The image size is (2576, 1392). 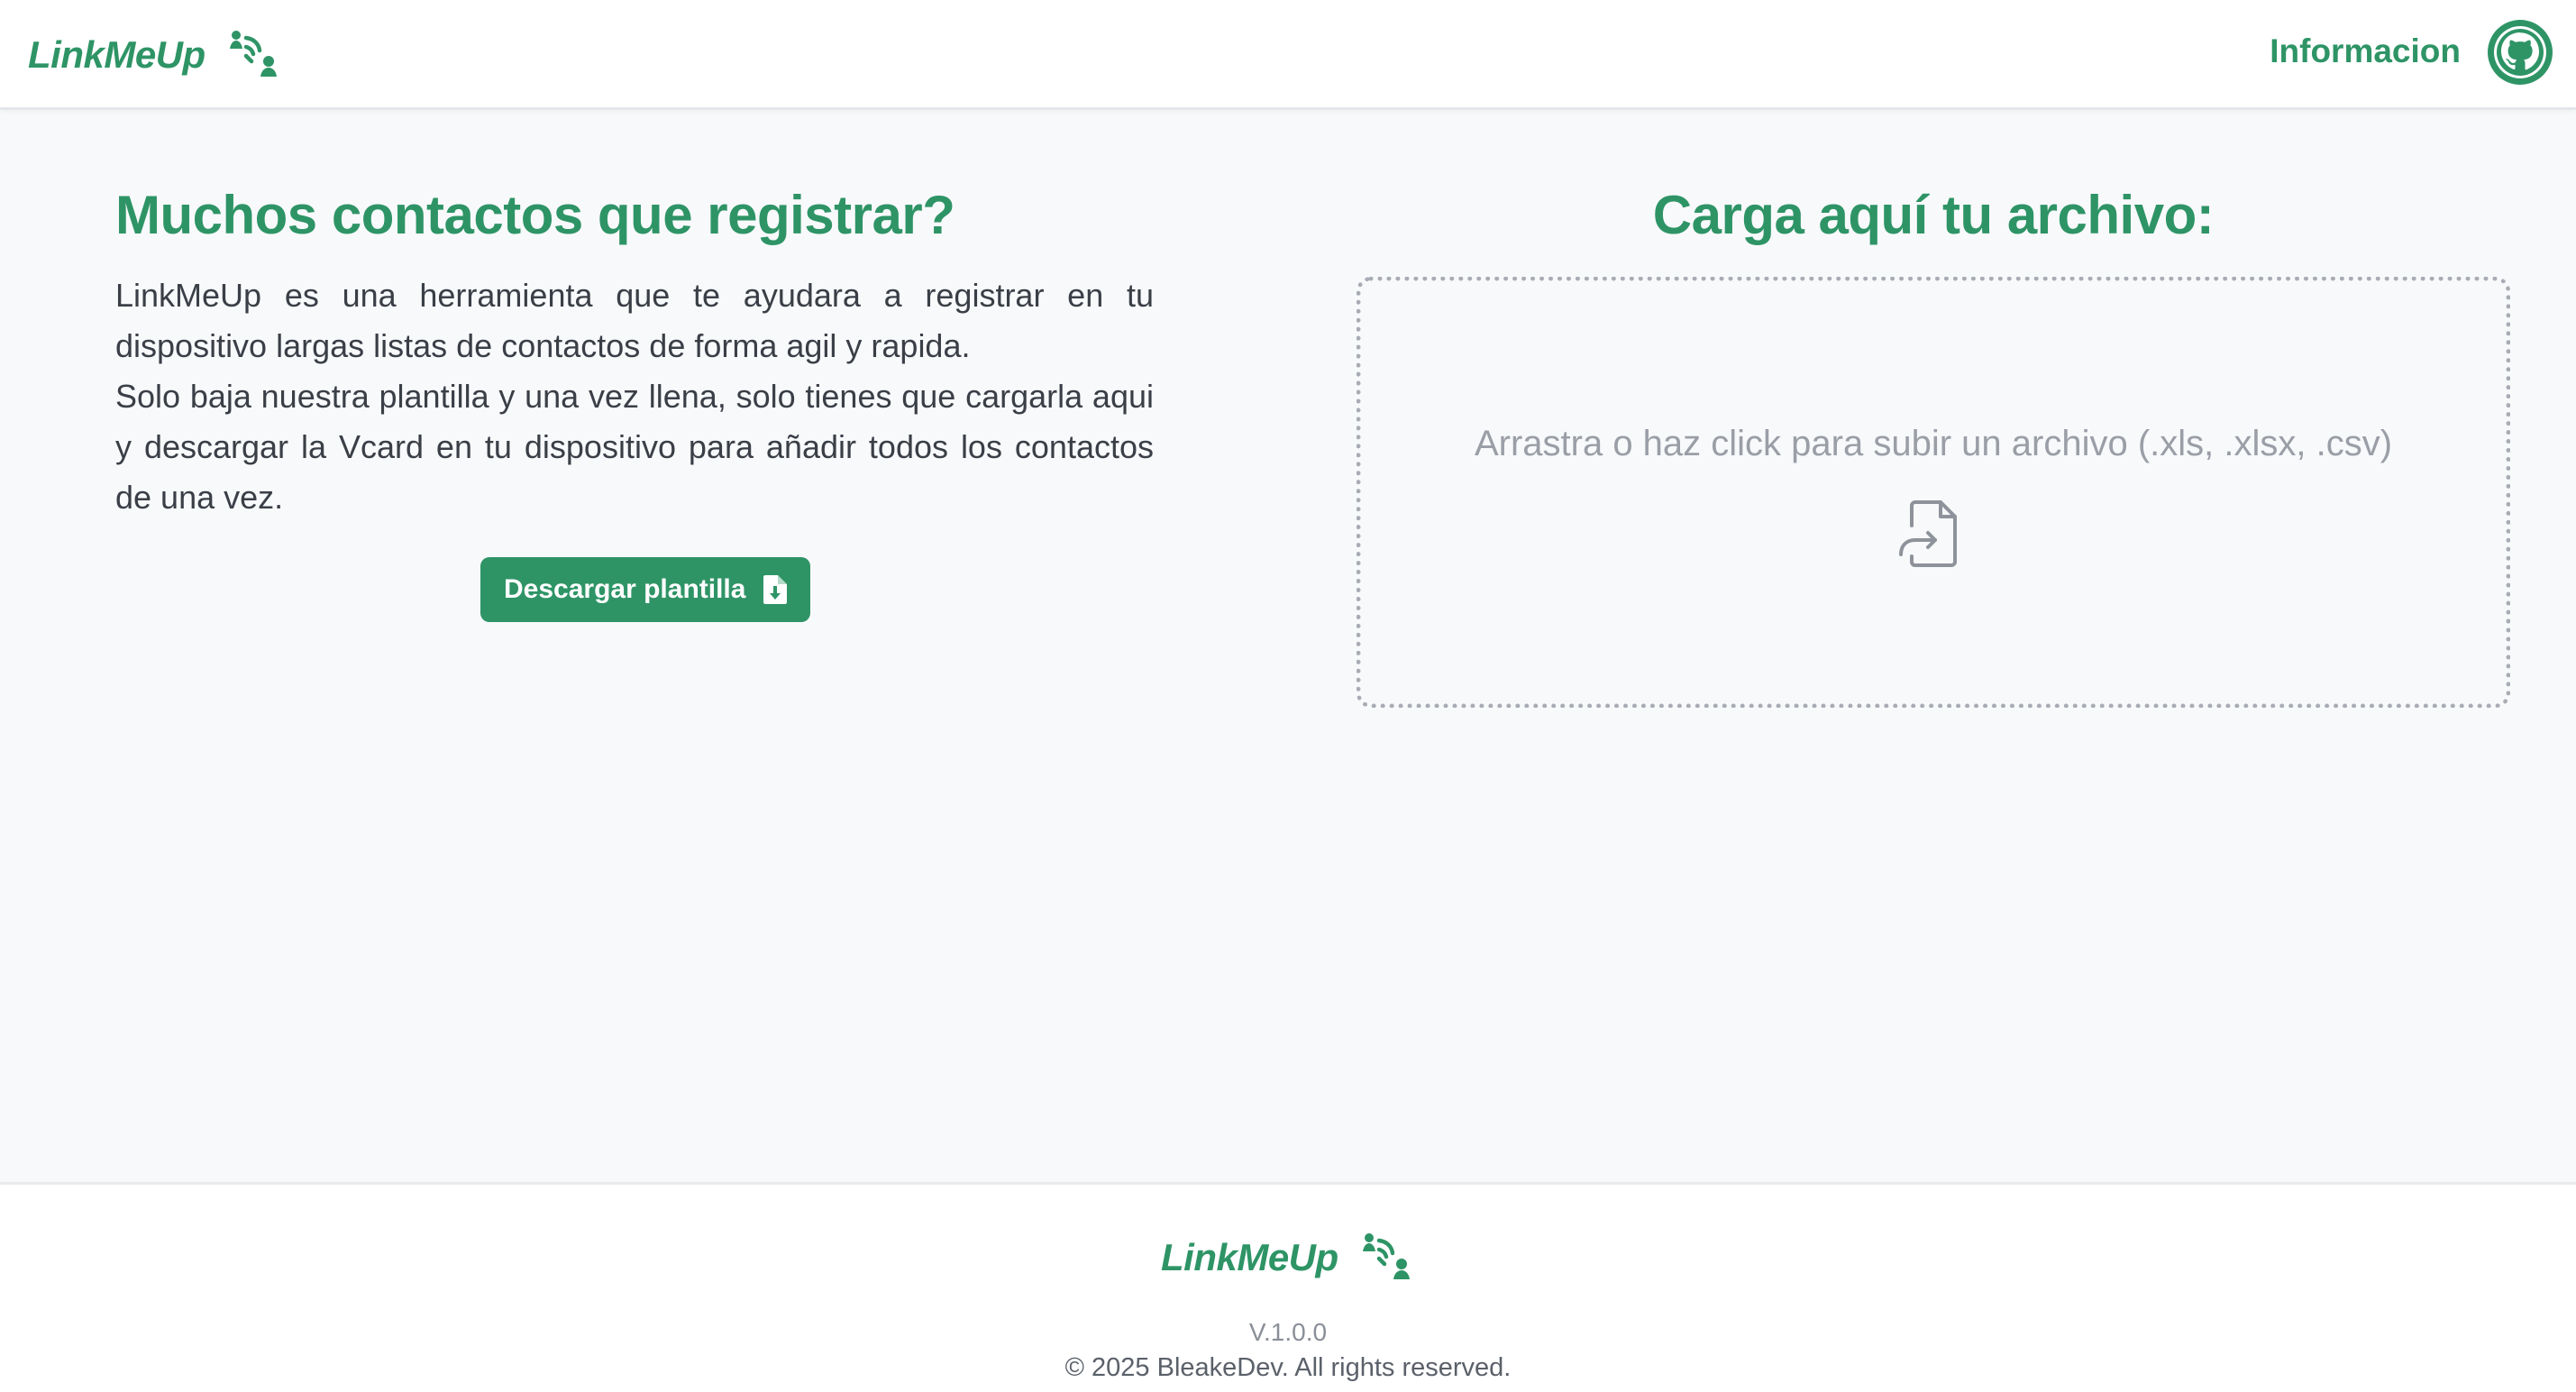 What do you see at coordinates (625, 589) in the screenshot?
I see `download-template-label: Descargar plantilla` at bounding box center [625, 589].